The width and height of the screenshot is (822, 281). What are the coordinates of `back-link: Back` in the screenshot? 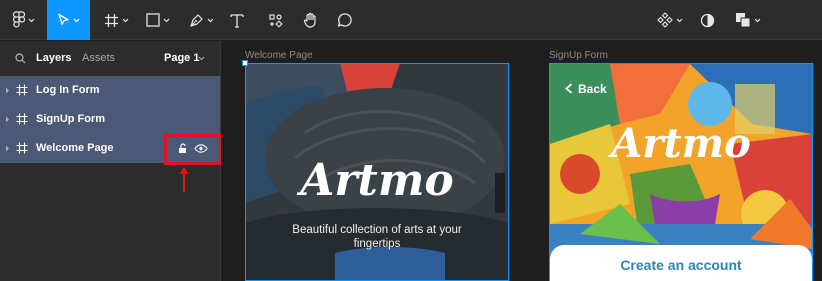 It's located at (592, 89).